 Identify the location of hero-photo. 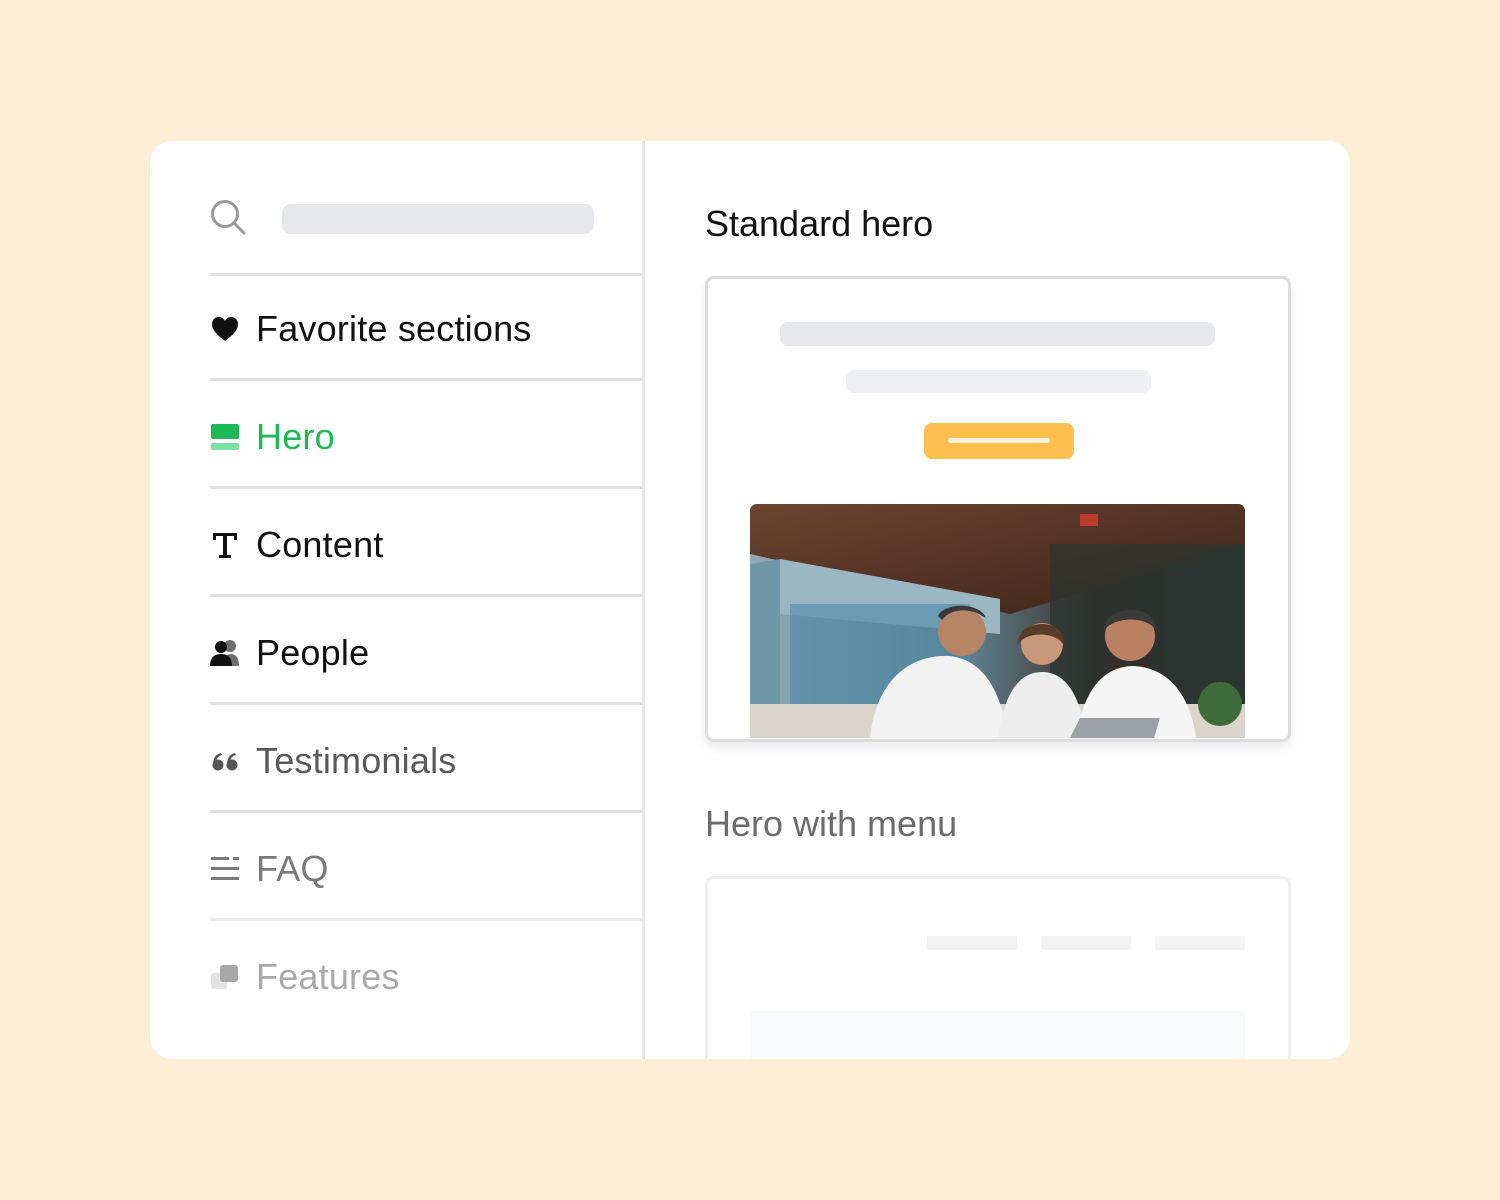
(997, 621).